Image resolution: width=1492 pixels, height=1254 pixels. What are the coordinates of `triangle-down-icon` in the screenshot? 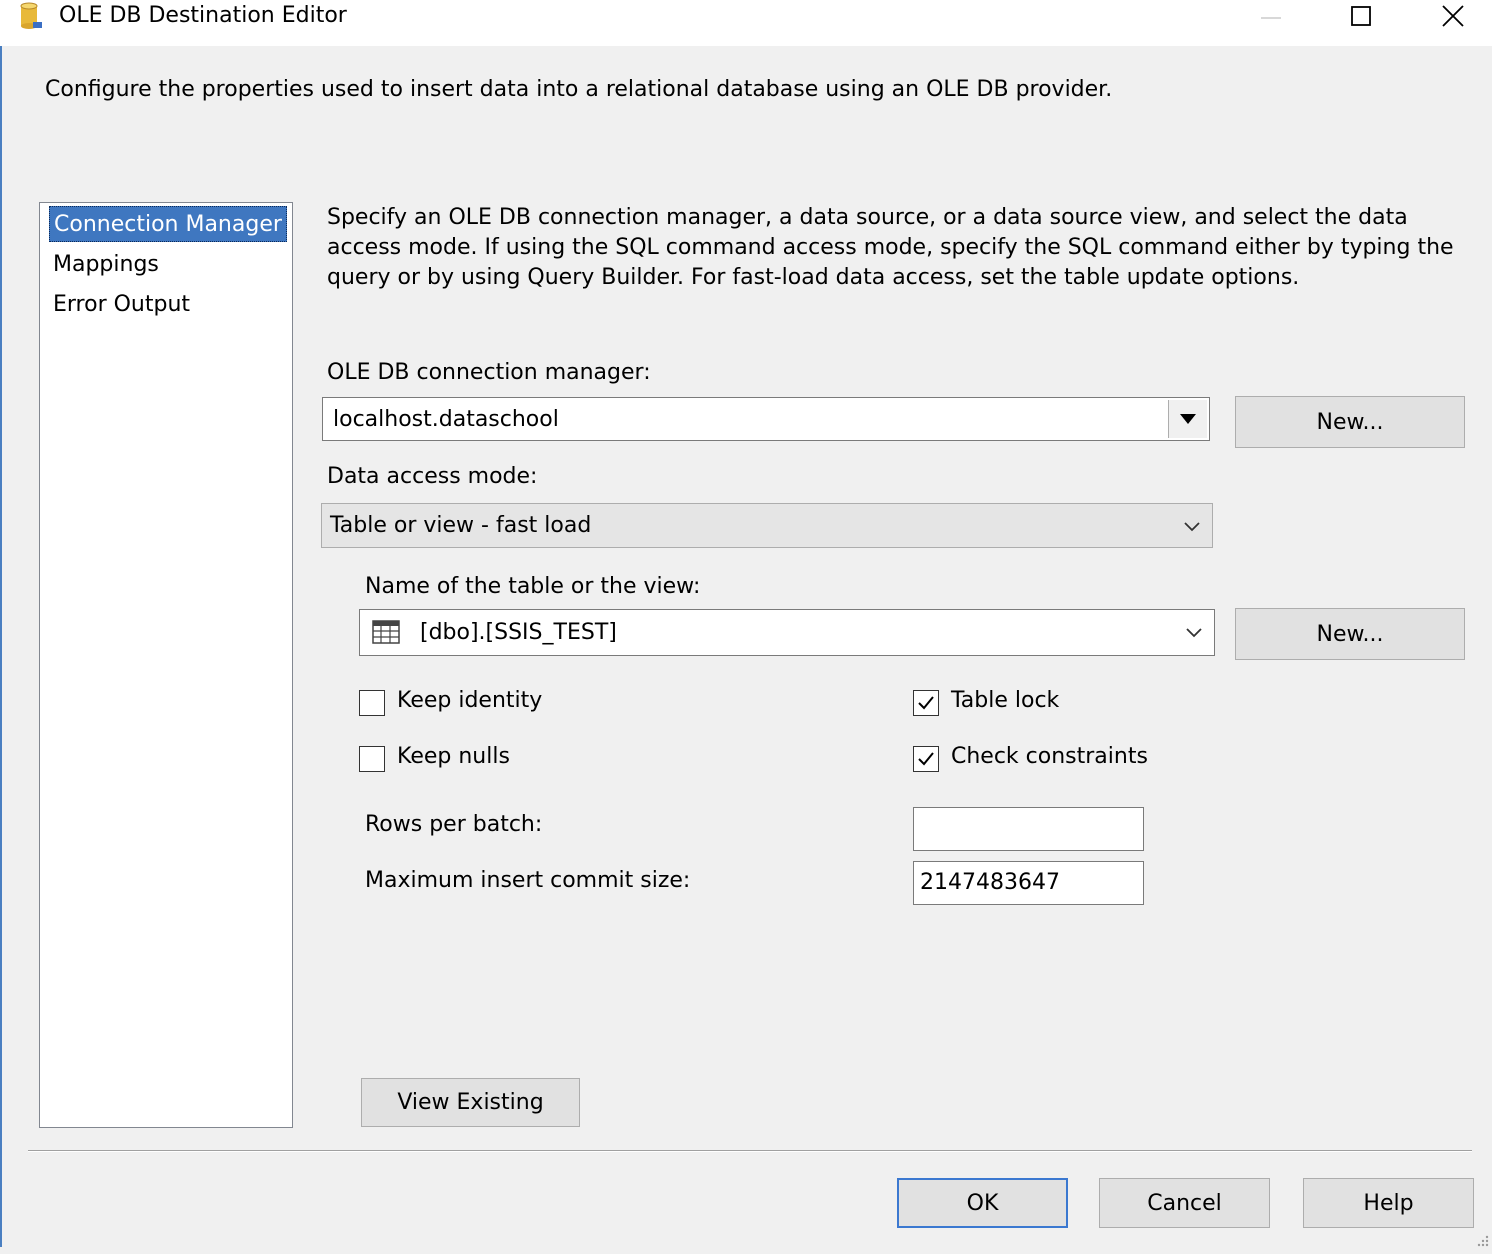 It's located at (1188, 419).